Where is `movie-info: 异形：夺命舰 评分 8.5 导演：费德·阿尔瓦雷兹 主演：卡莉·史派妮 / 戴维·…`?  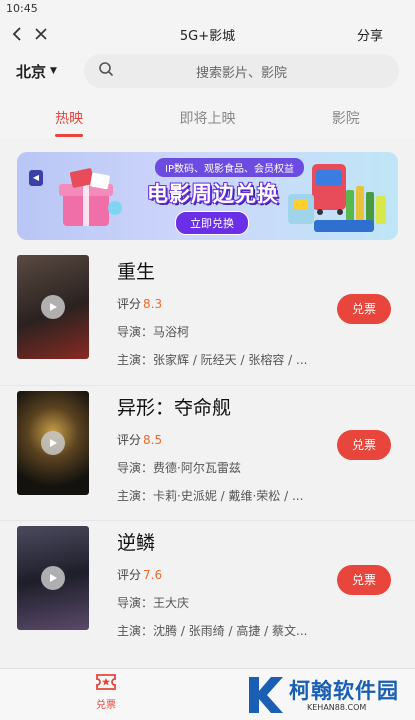
movie-info: 异形：夺命舰 评分 8.5 导演：费德·阿尔瓦雷兹 主演：卡莉·史派妮 / 戴维·… is located at coordinates (210, 447).